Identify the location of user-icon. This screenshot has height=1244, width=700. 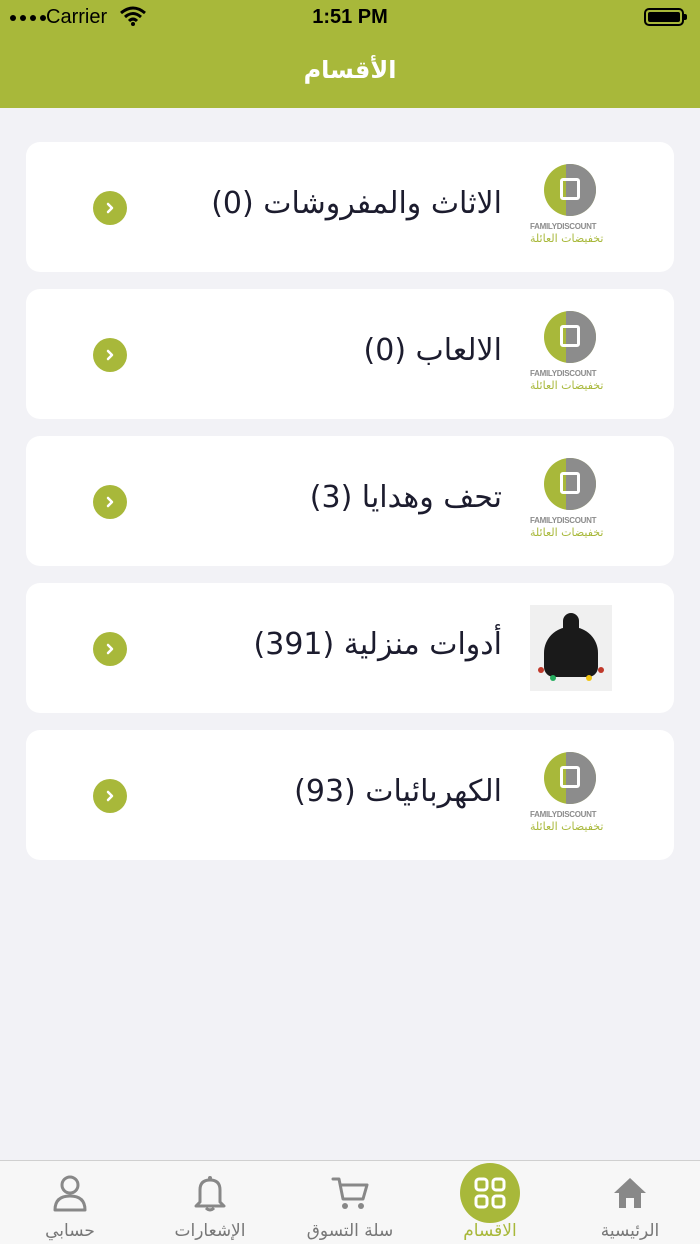
(70, 1193).